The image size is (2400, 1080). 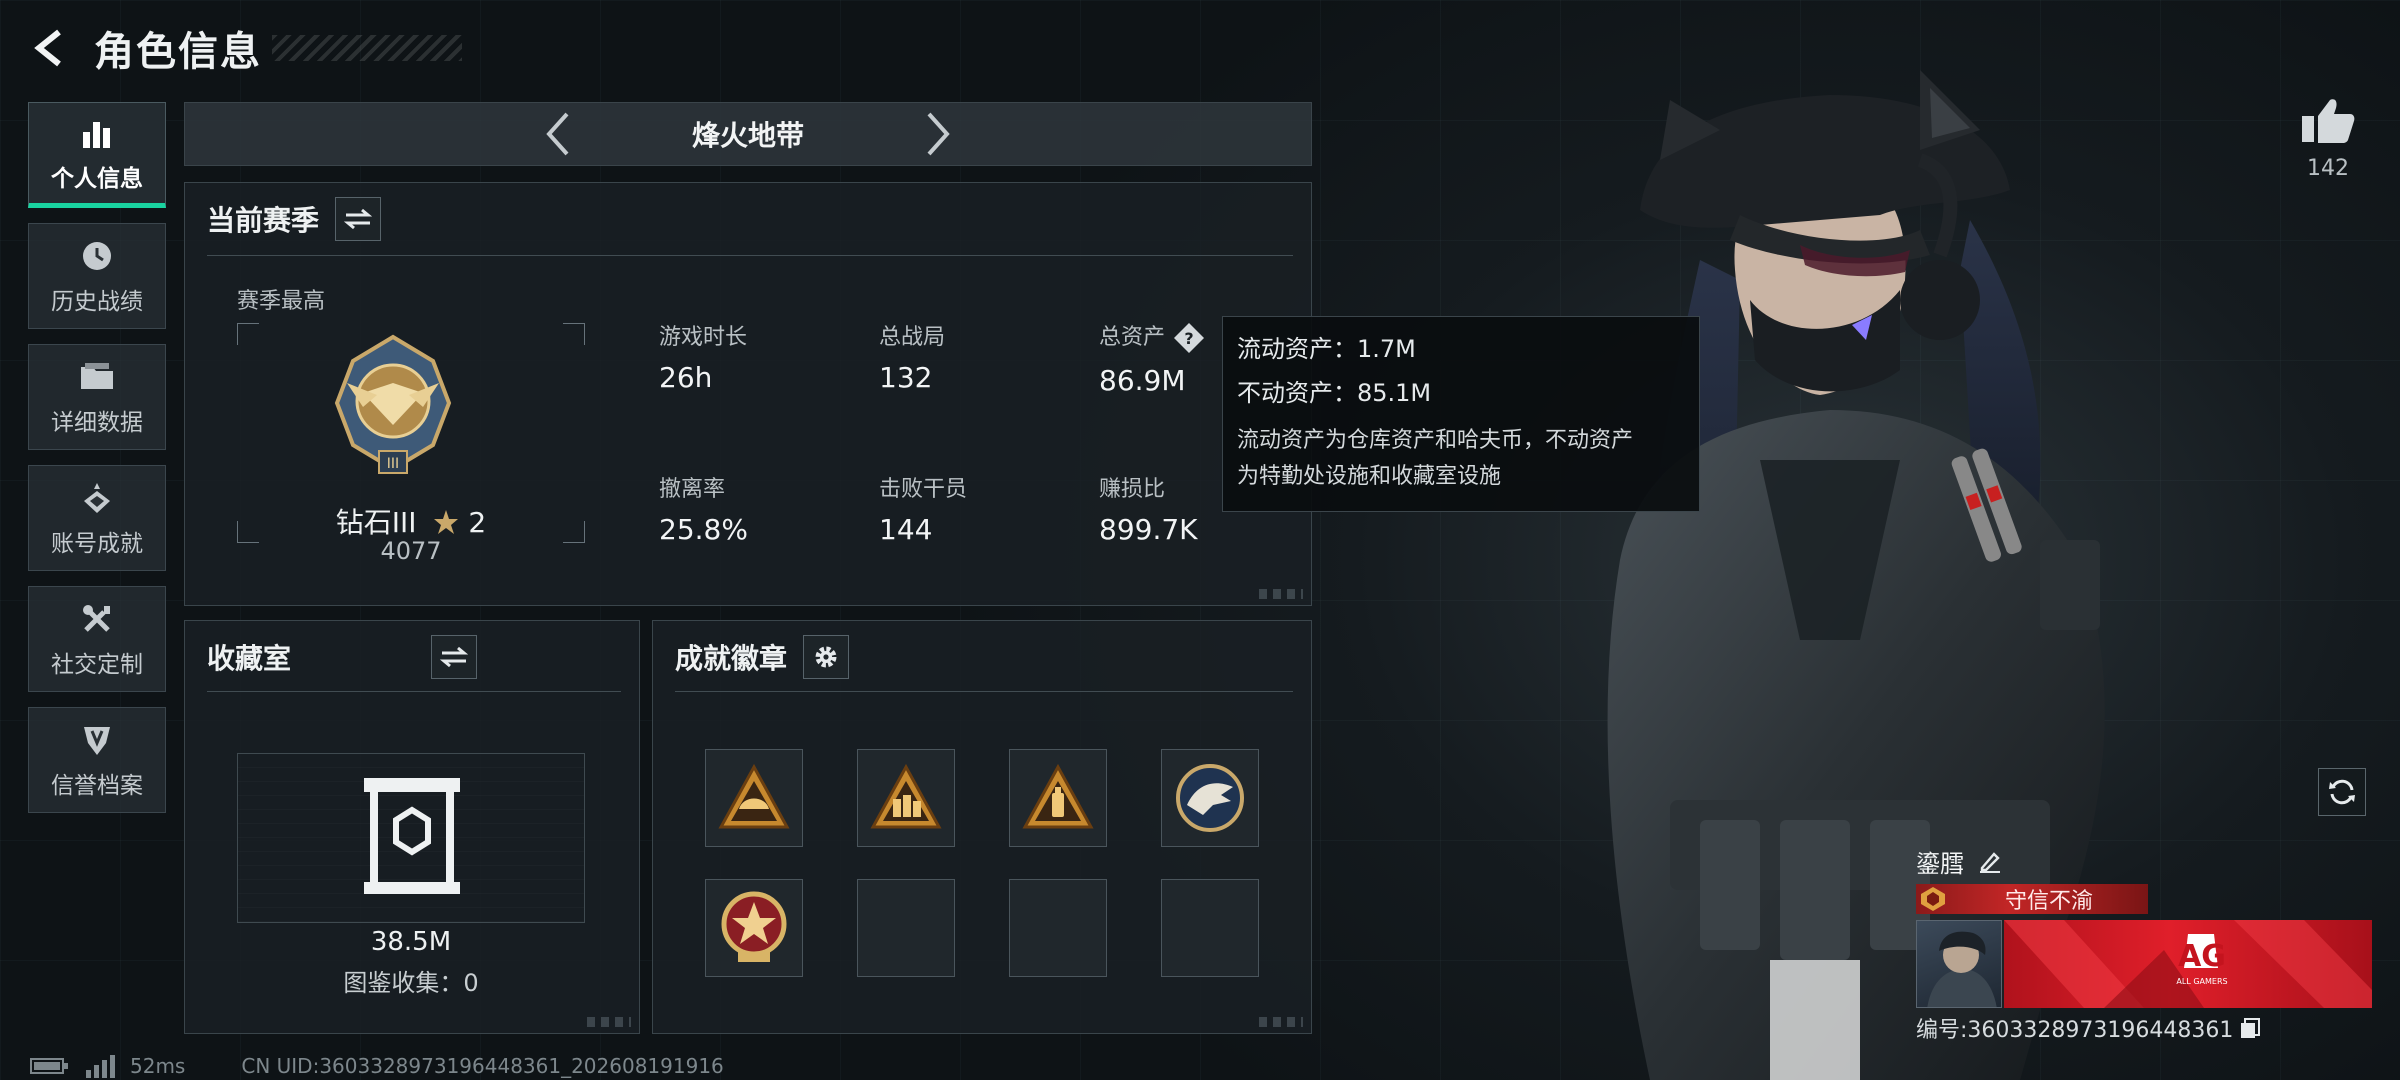 I want to click on player-name-line: 鎏膤, so click(x=1959, y=861).